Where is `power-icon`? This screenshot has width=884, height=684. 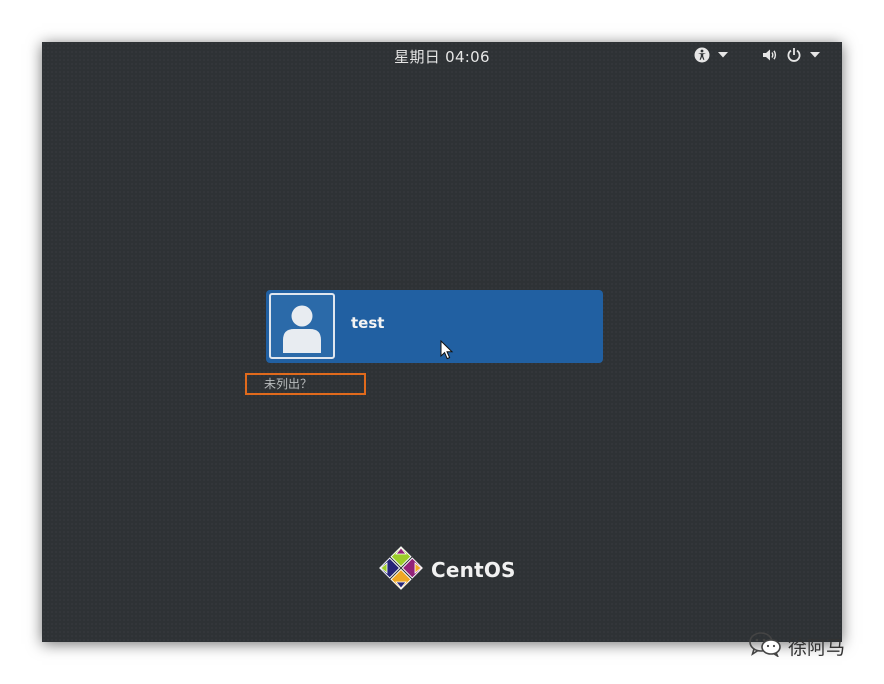 power-icon is located at coordinates (794, 55).